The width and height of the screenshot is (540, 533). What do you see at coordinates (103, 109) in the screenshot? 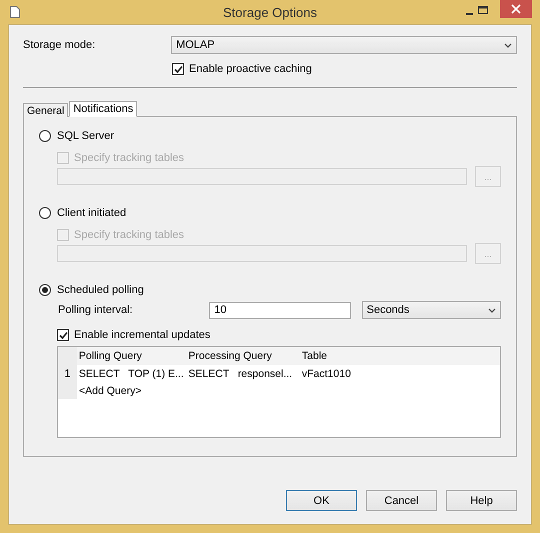
I see `tab: Notifications` at bounding box center [103, 109].